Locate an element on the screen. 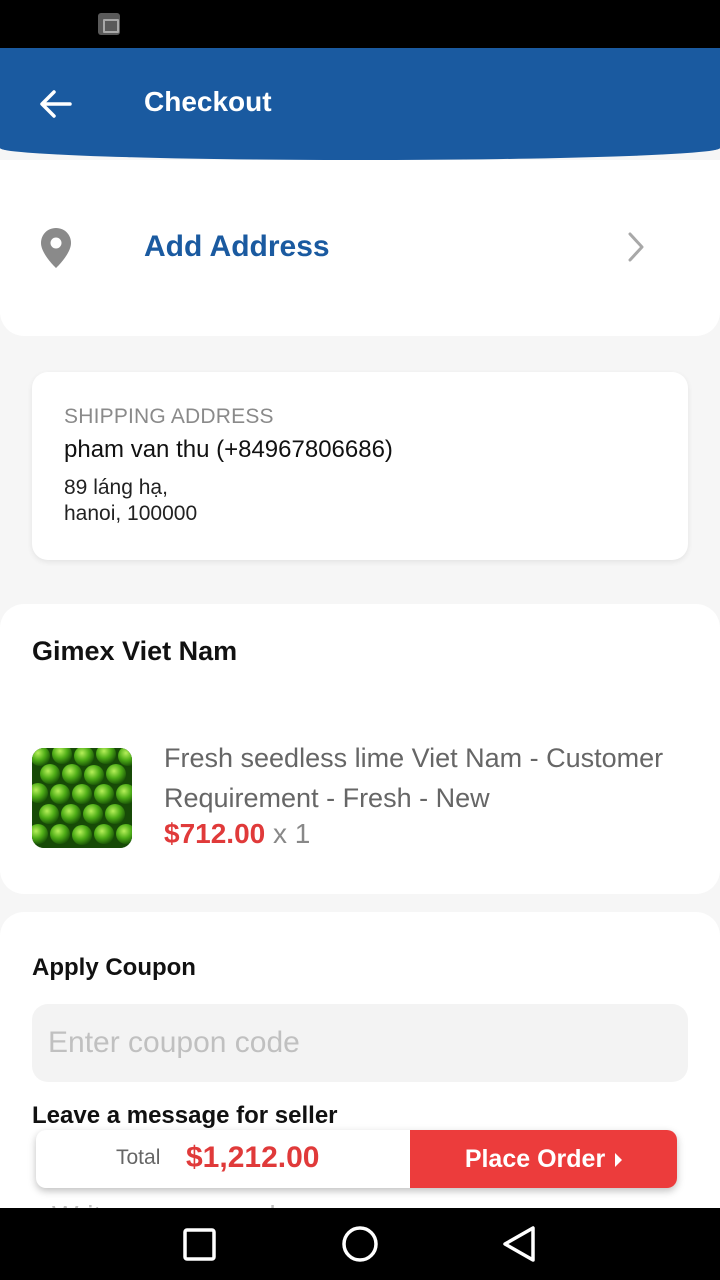  place-order-button: Place Order is located at coordinates (543, 1159).